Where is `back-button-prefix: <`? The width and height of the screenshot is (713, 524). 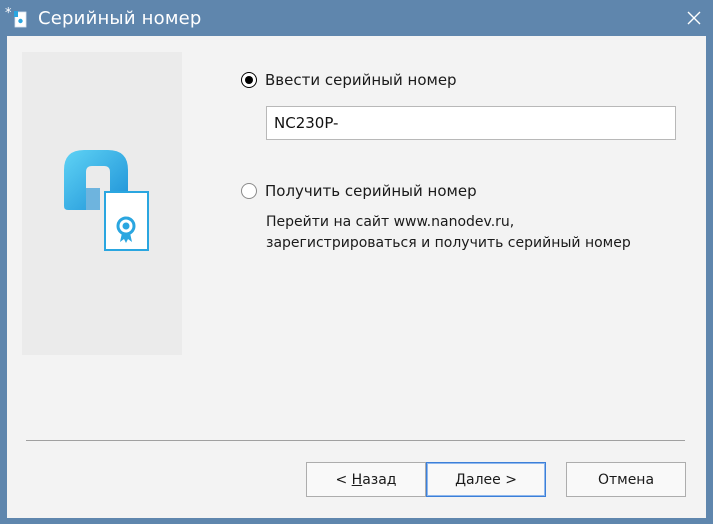 back-button-prefix: < is located at coordinates (343, 479).